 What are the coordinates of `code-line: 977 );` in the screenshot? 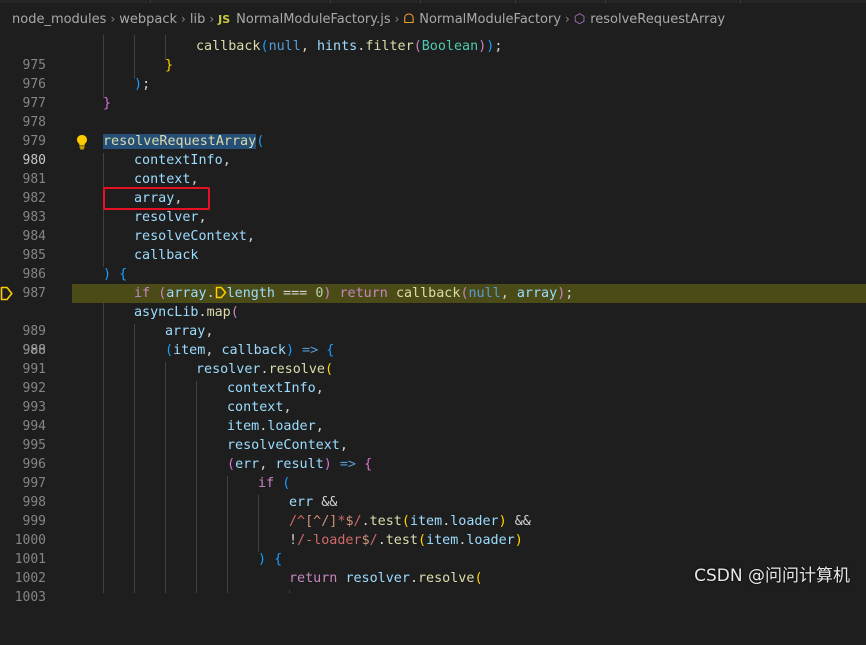 It's located at (433, 93).